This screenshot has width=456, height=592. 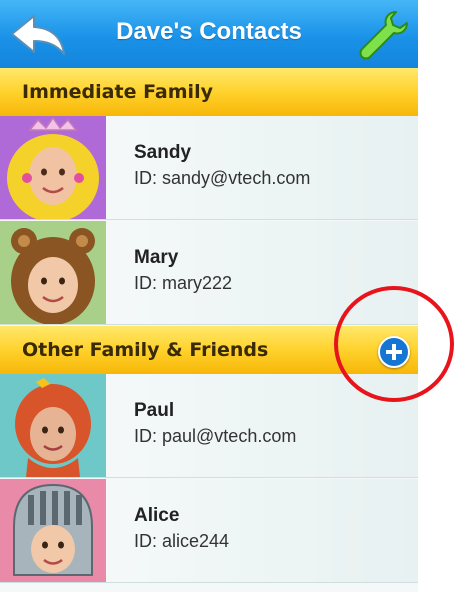 I want to click on contact-id: ID: mary222, so click(x=183, y=283).